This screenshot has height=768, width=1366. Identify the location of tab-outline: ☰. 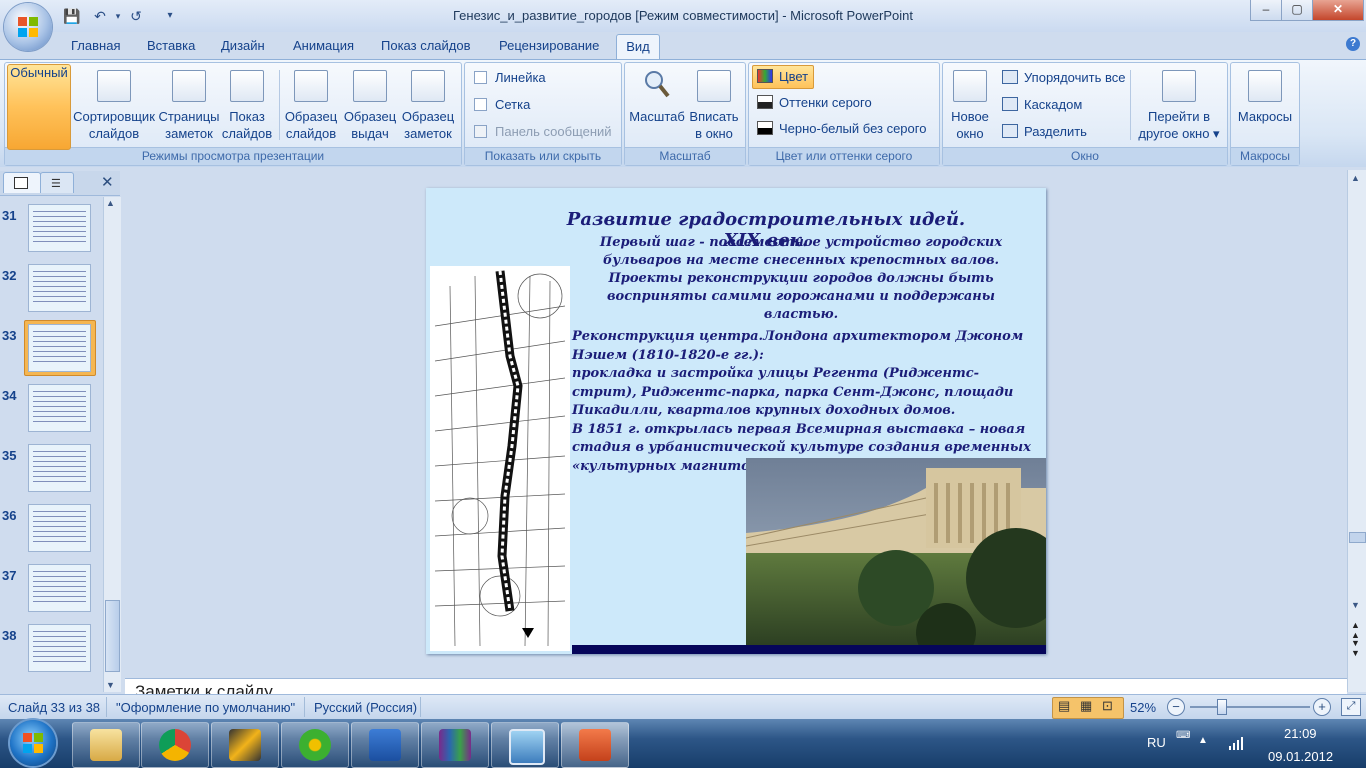
(57, 182).